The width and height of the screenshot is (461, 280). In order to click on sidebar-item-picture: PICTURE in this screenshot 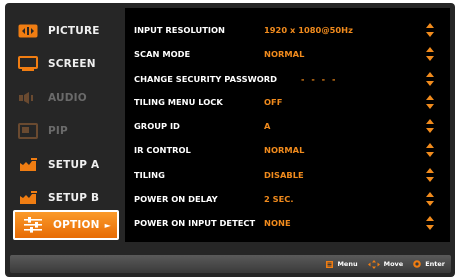, I will do `click(63, 31)`.